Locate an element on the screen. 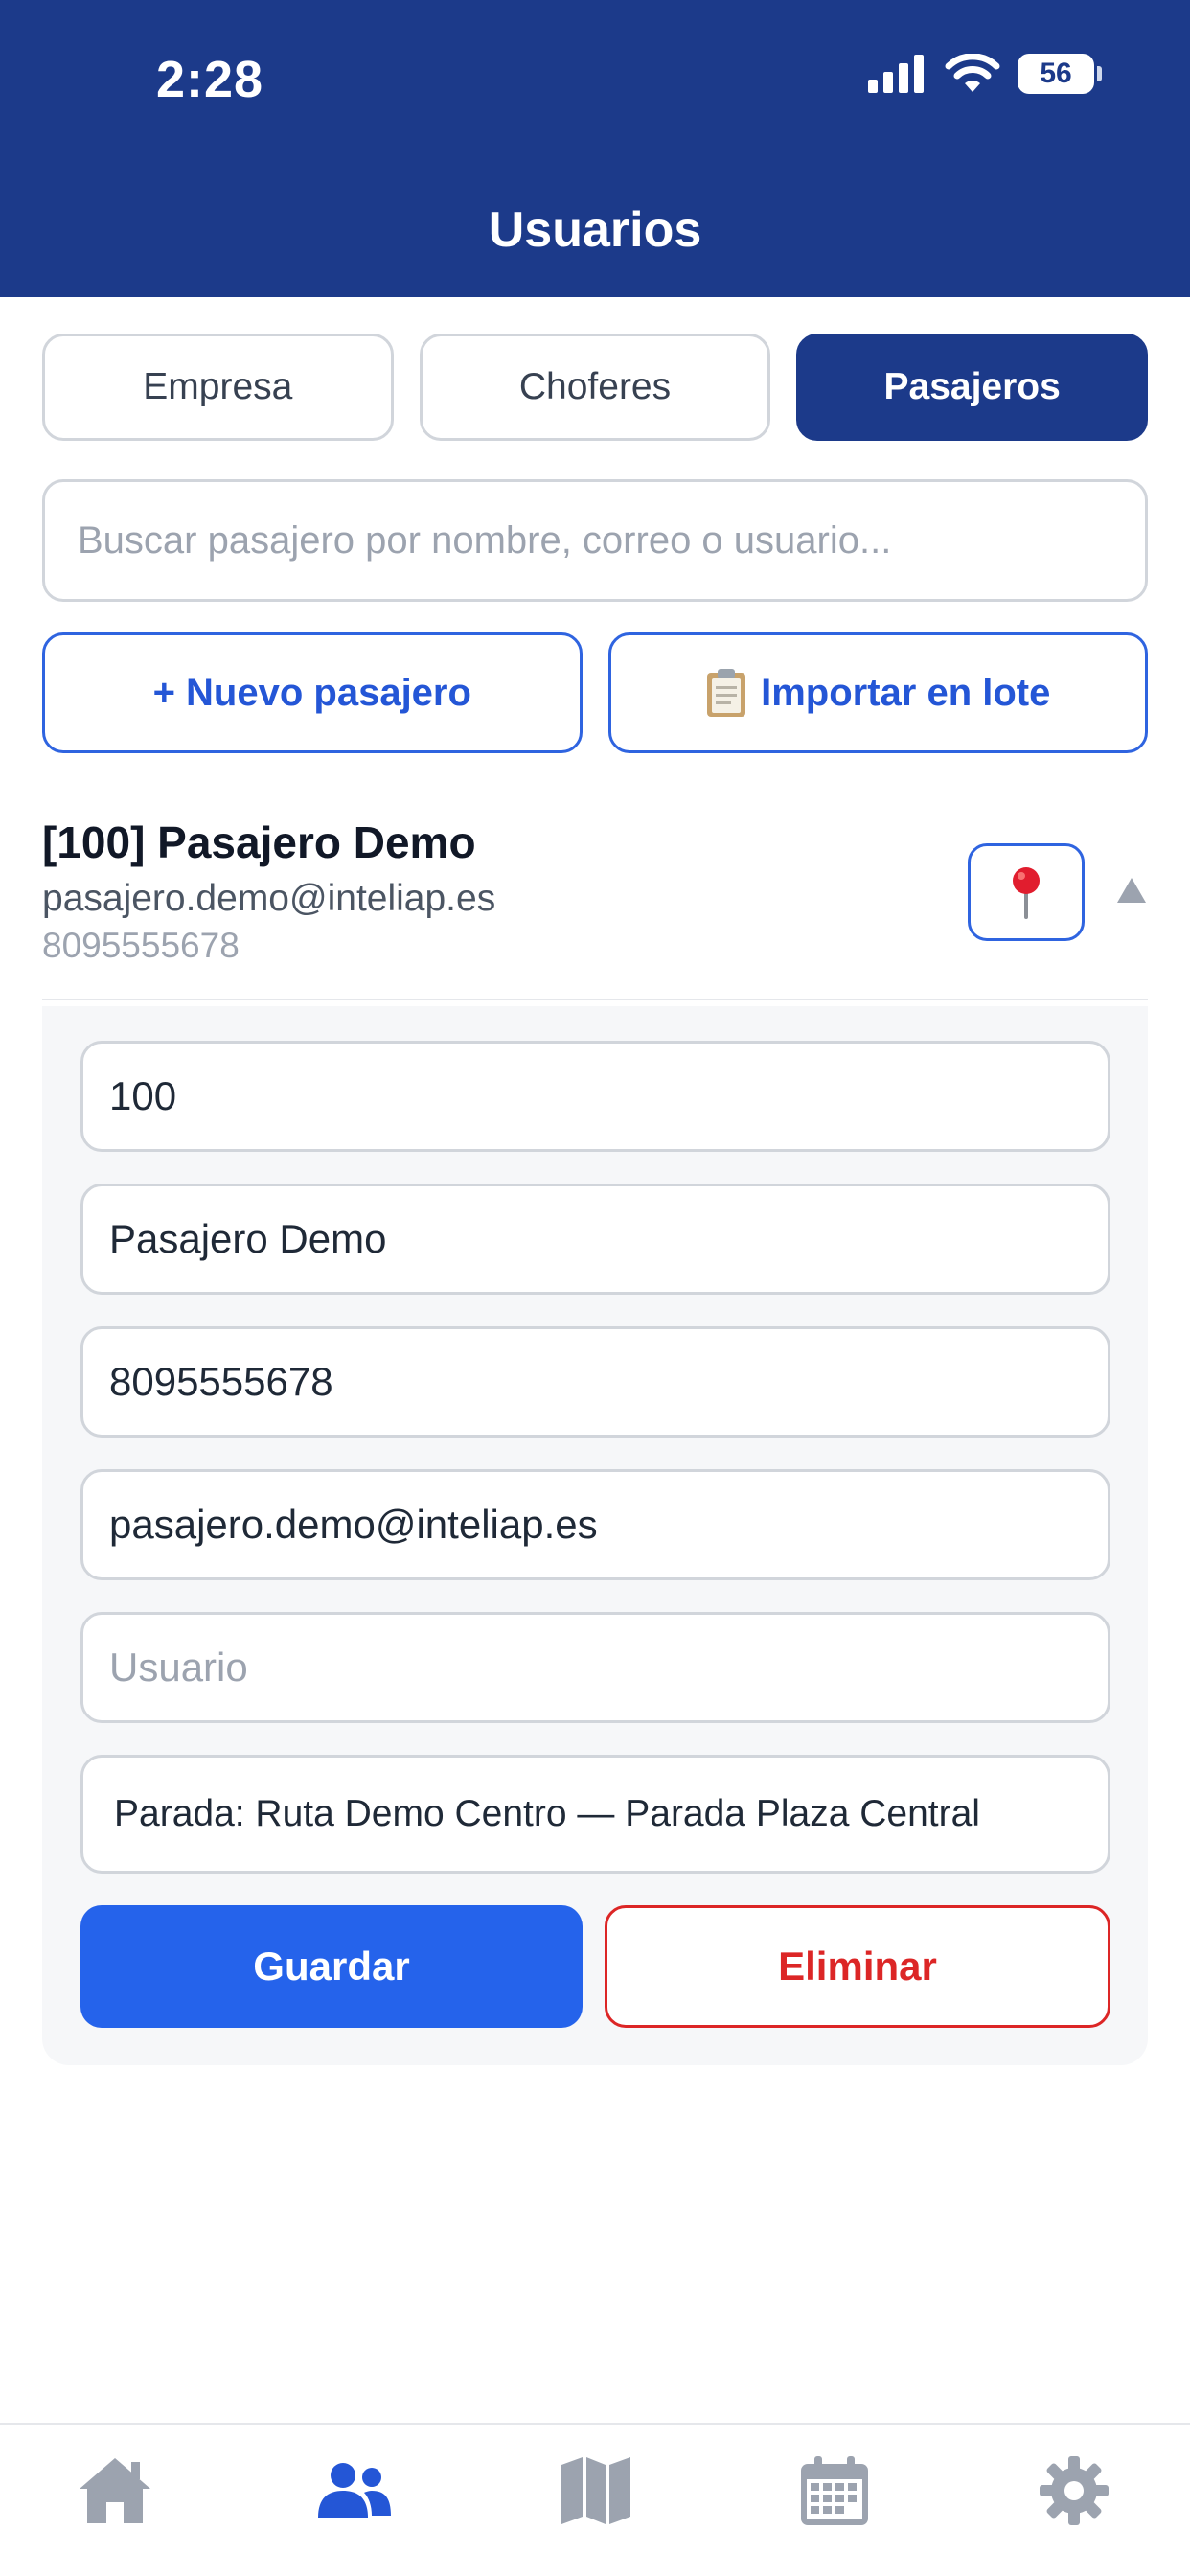  wifi-icon is located at coordinates (973, 73).